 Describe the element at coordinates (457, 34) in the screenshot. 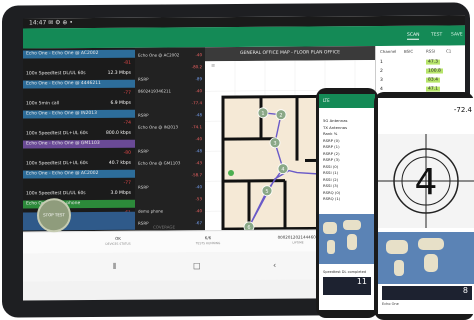

I see `tab-save: SAVE` at that location.